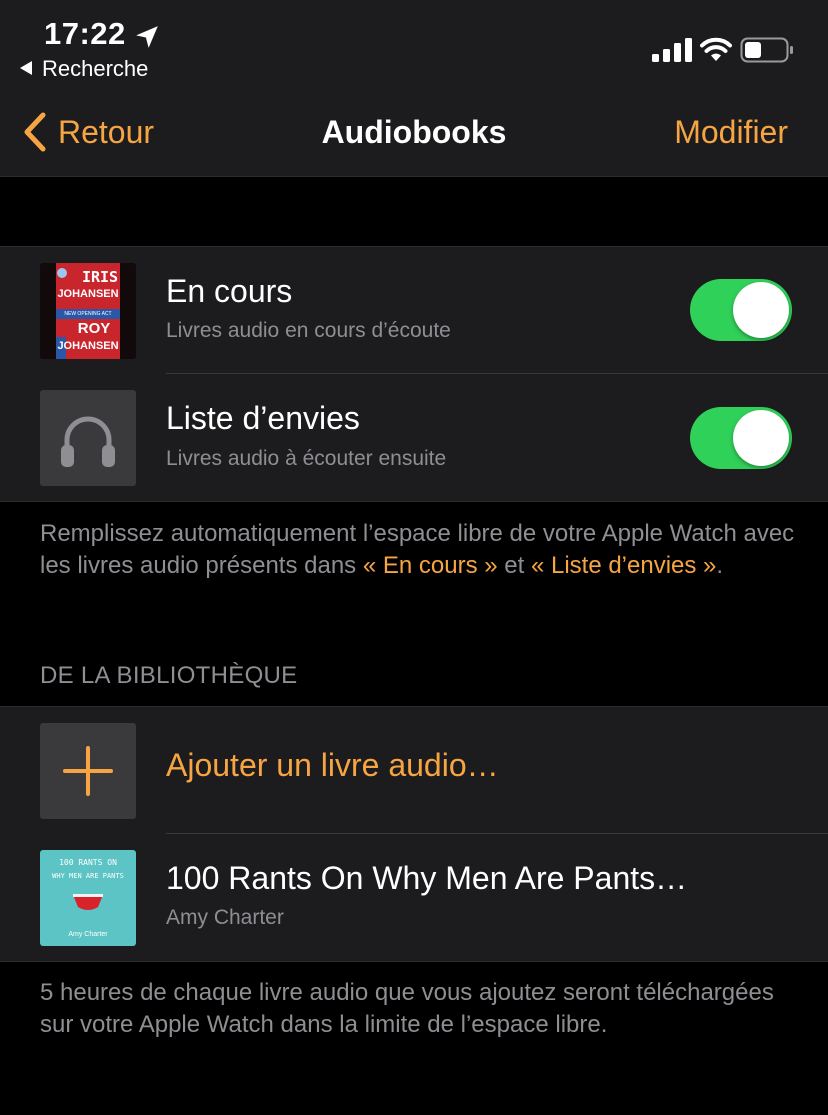  What do you see at coordinates (225, 917) in the screenshot?
I see `book-author: Amy Charter` at bounding box center [225, 917].